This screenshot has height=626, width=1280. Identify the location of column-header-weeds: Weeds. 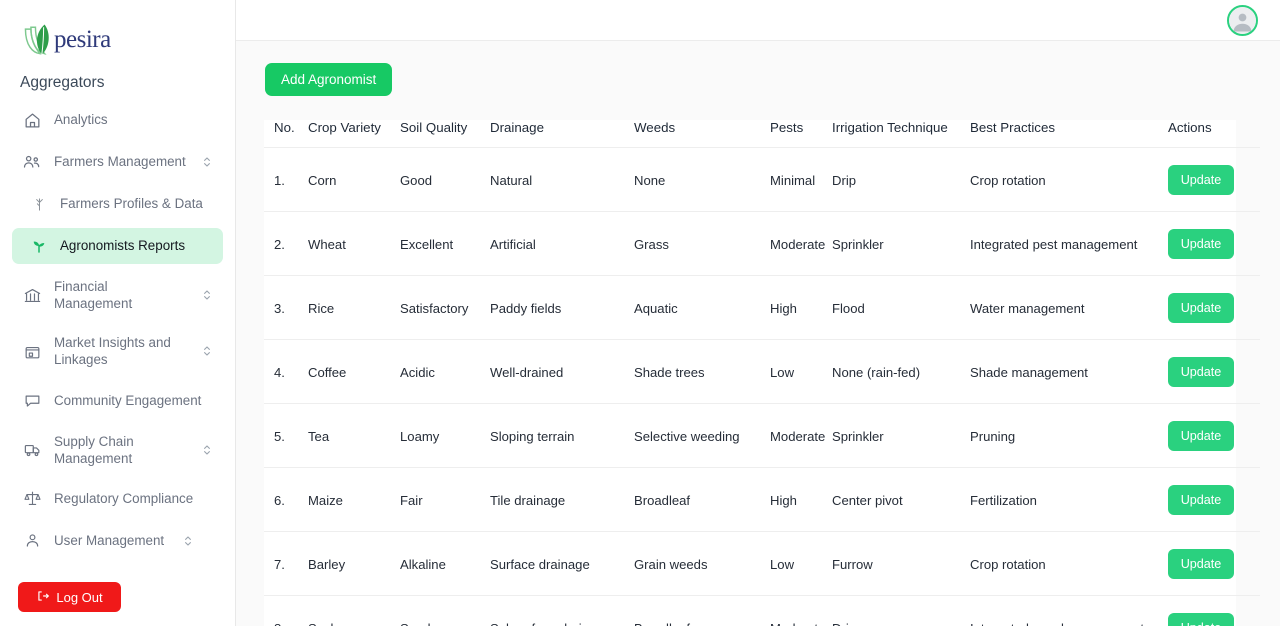
(702, 134).